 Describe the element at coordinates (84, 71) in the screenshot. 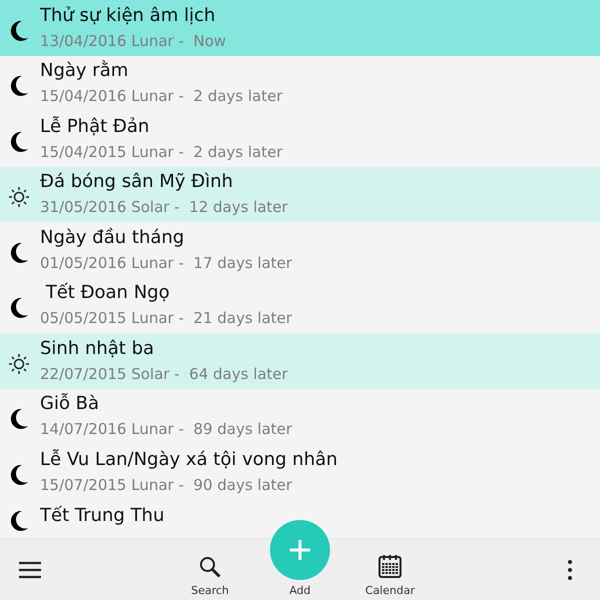

I see `event-title: Ngày rằm` at that location.